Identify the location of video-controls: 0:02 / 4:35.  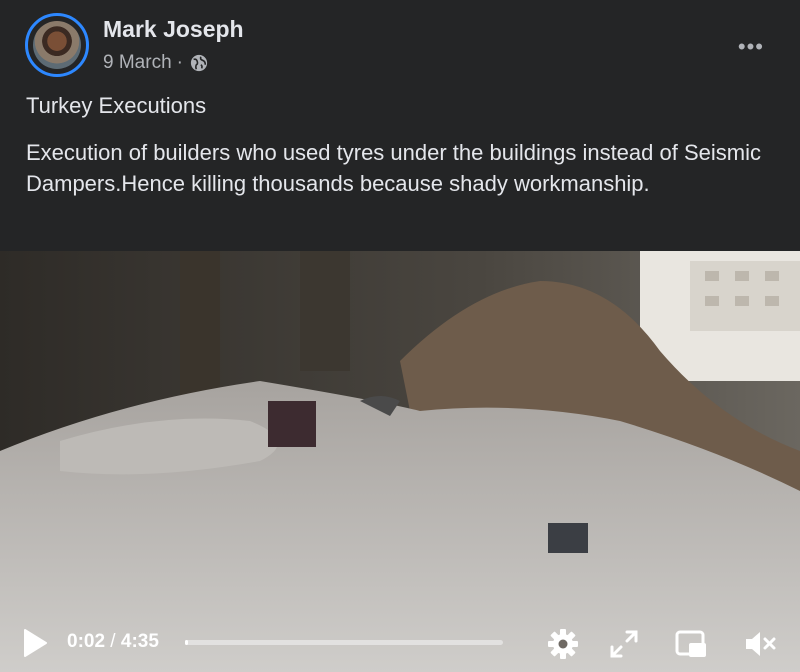
(400, 644).